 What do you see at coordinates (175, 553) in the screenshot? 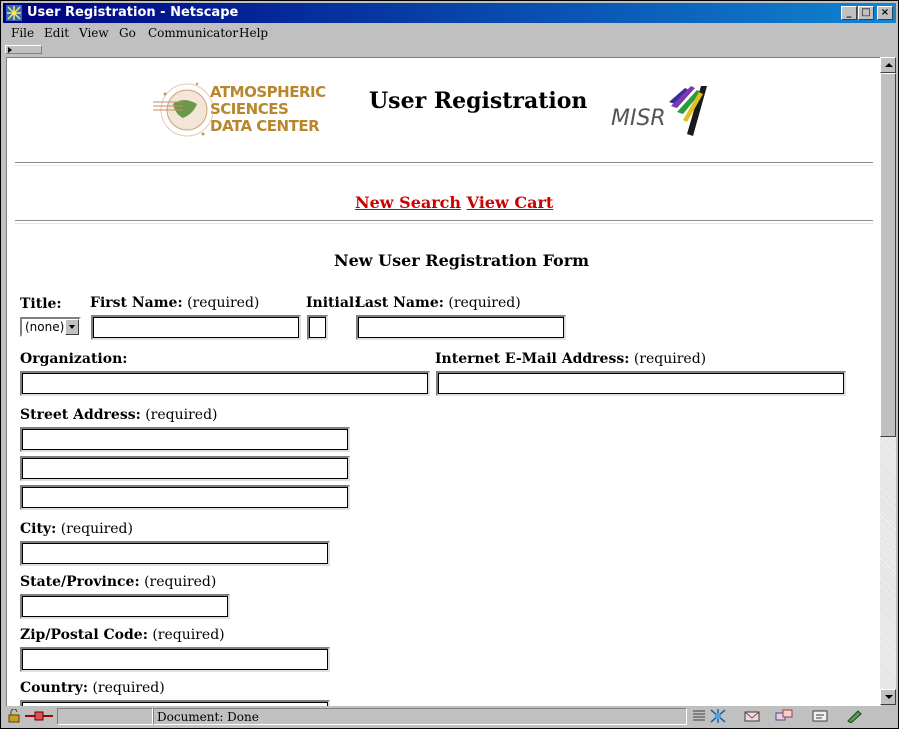
I see `city-input` at bounding box center [175, 553].